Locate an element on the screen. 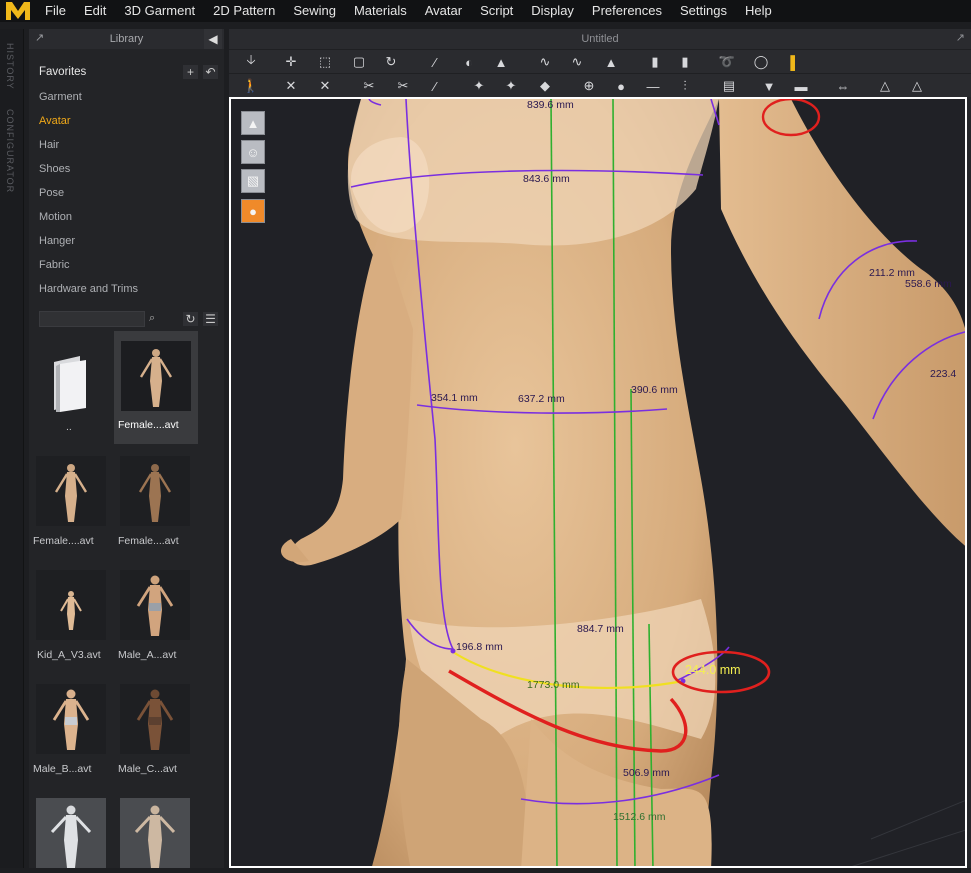 The height and width of the screenshot is (873, 971). buttonhole-icon: ● is located at coordinates (621, 86).